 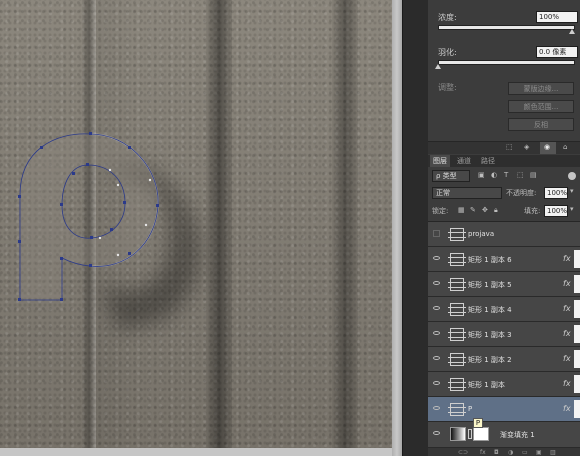 What do you see at coordinates (478, 423) in the screenshot?
I see `tooltip: P` at bounding box center [478, 423].